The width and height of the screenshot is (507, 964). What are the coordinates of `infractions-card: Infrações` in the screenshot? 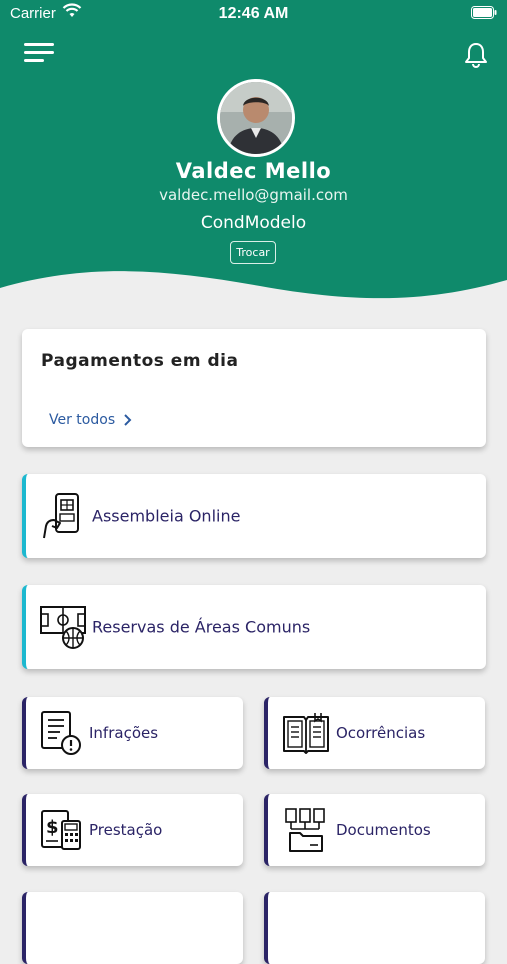 It's located at (132, 733).